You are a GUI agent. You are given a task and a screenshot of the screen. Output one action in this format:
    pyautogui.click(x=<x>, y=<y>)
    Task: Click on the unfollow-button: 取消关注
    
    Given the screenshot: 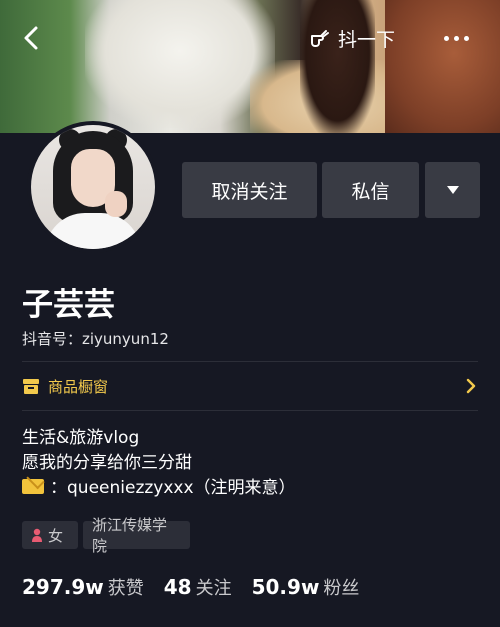 What is the action you would take?
    pyautogui.click(x=249, y=190)
    